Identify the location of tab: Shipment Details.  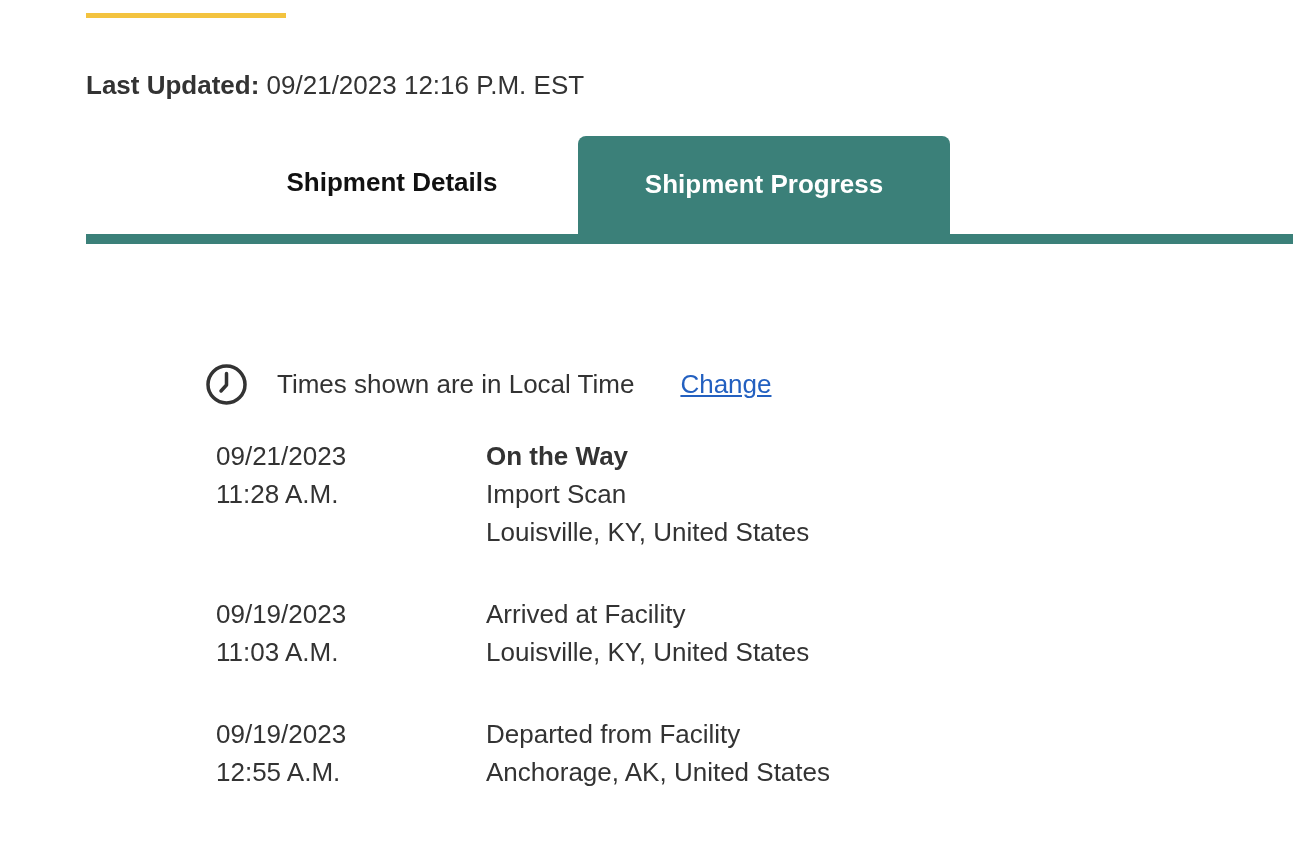
(392, 185).